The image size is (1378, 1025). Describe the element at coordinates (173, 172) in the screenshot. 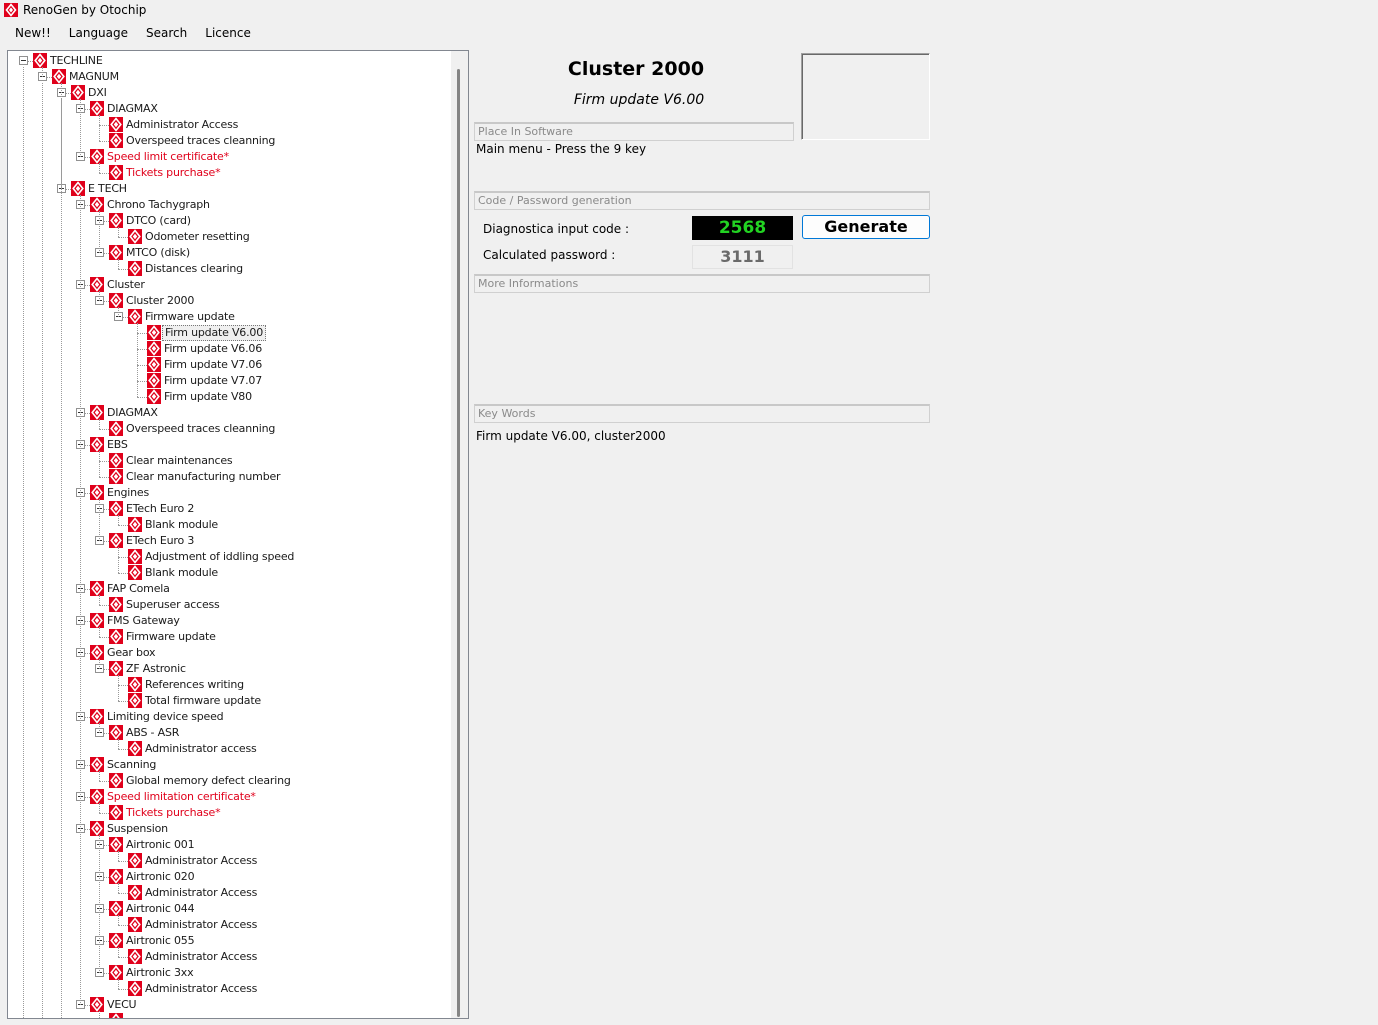

I see `tree-node-label: Tickets purchase*` at that location.